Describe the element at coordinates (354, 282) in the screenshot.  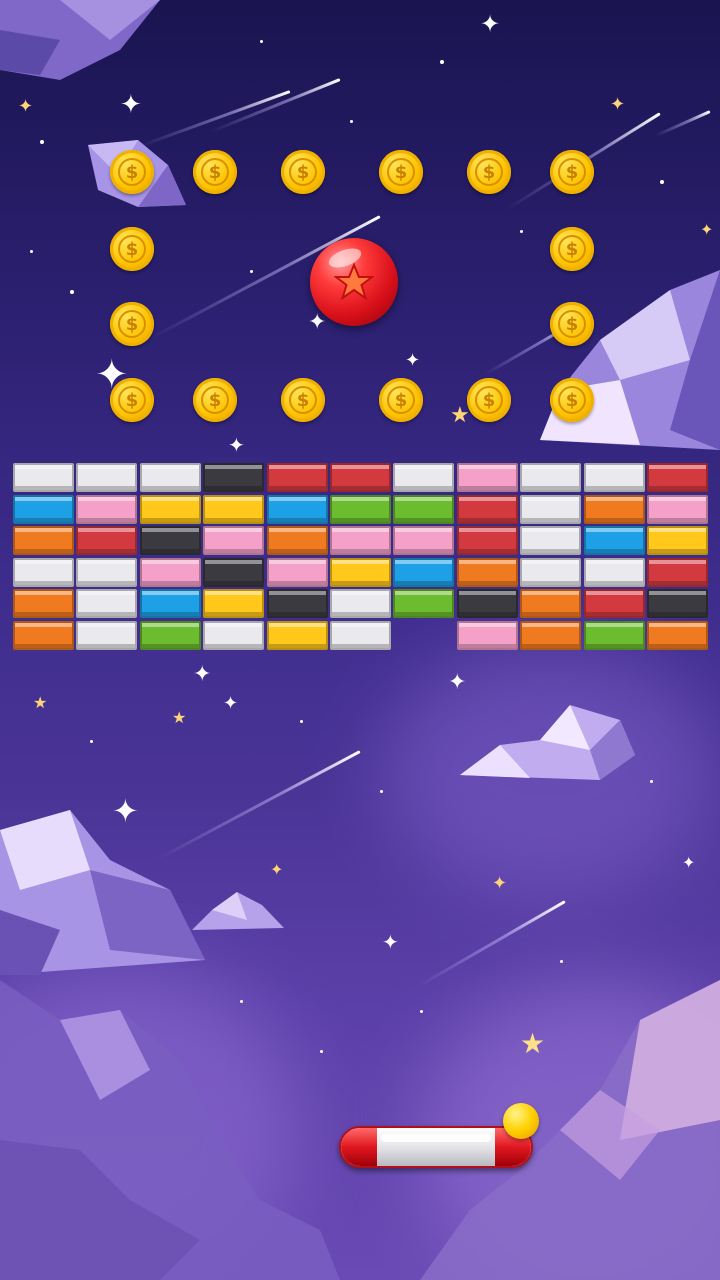
I see `ball` at that location.